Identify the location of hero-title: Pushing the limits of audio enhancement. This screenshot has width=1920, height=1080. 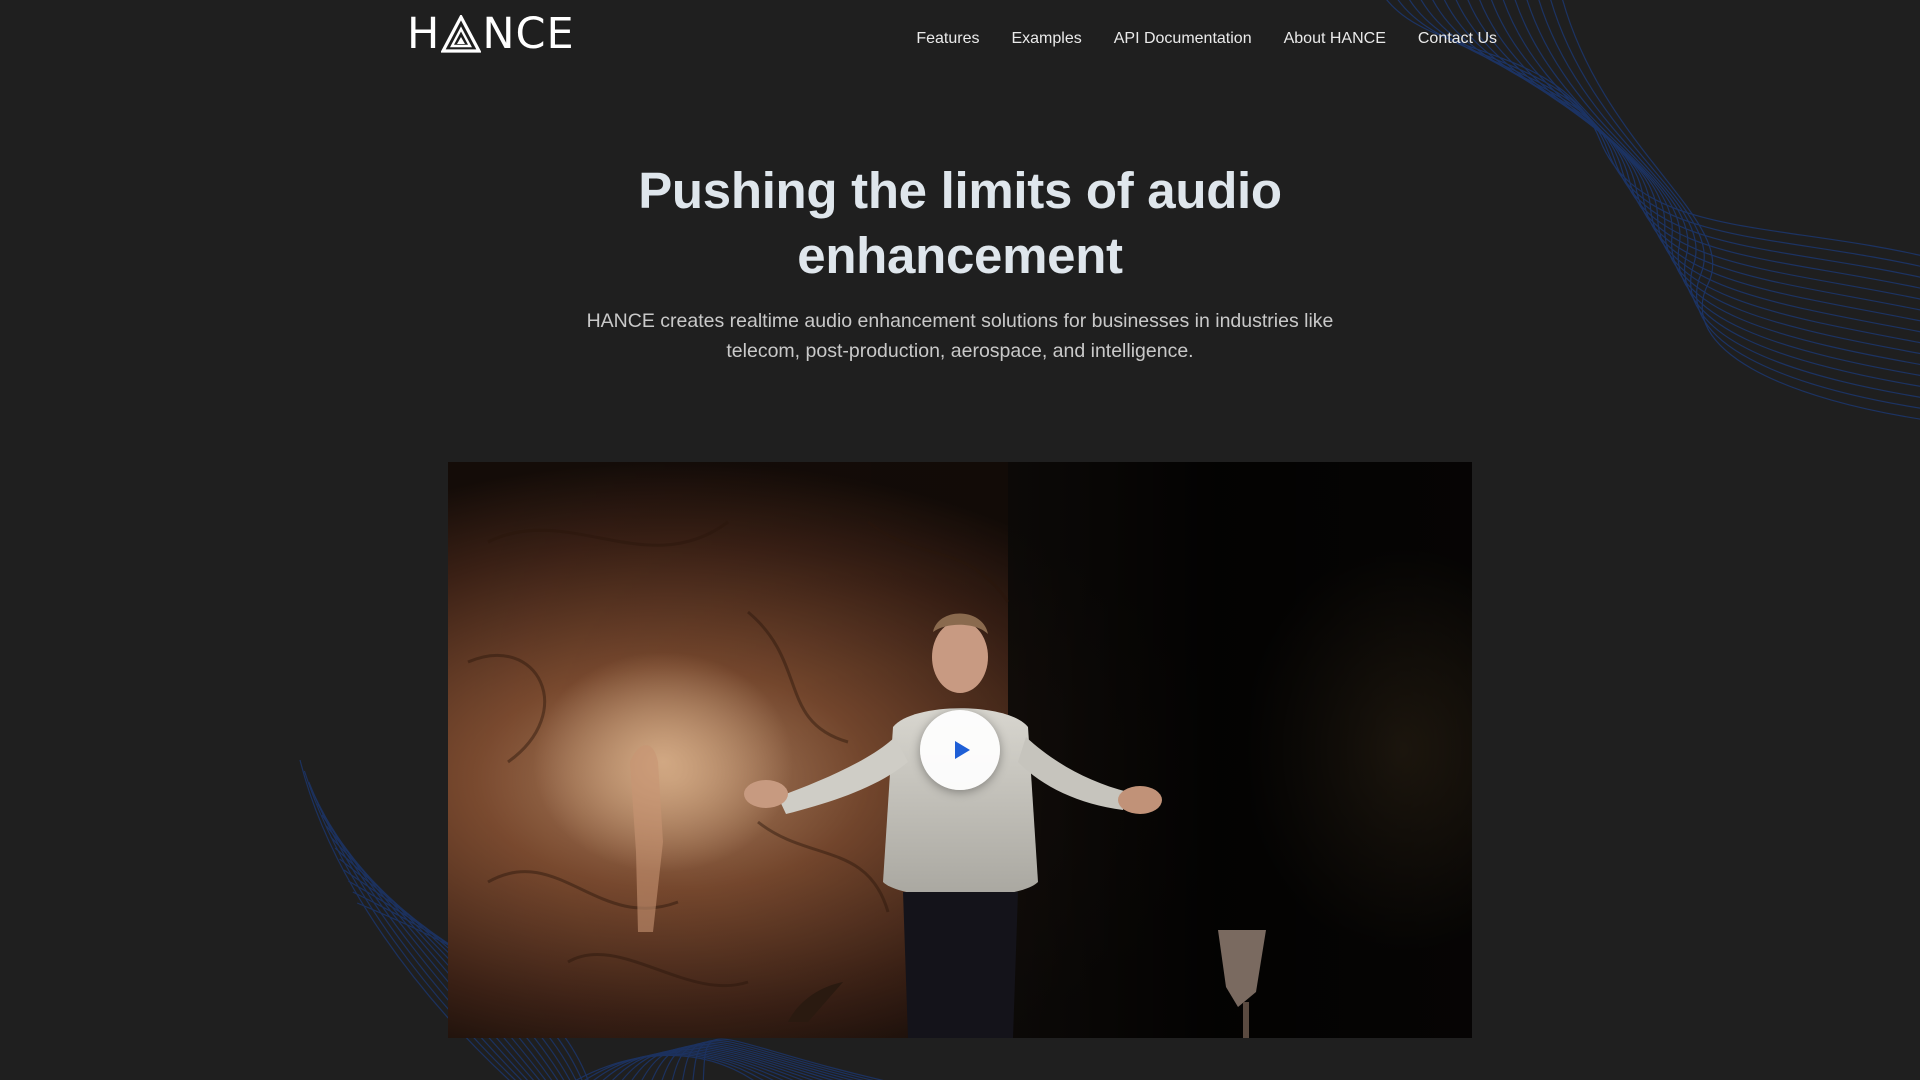
(960, 223).